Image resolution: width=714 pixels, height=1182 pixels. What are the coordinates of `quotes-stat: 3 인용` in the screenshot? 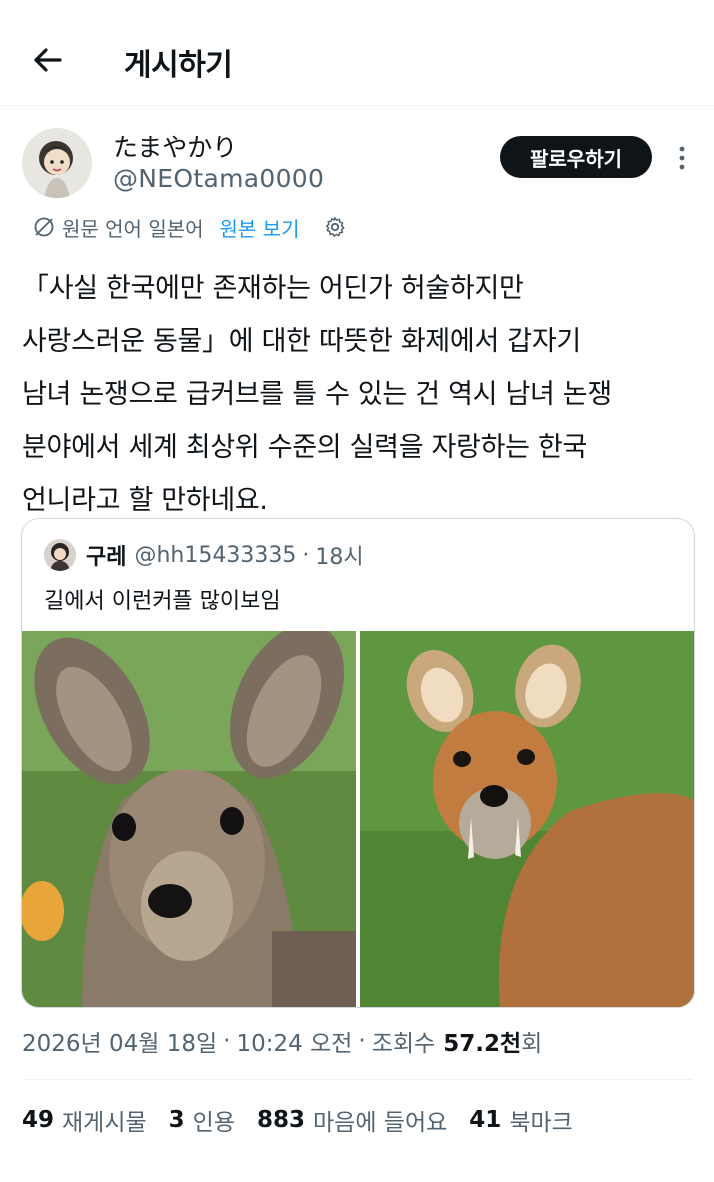 It's located at (202, 1120).